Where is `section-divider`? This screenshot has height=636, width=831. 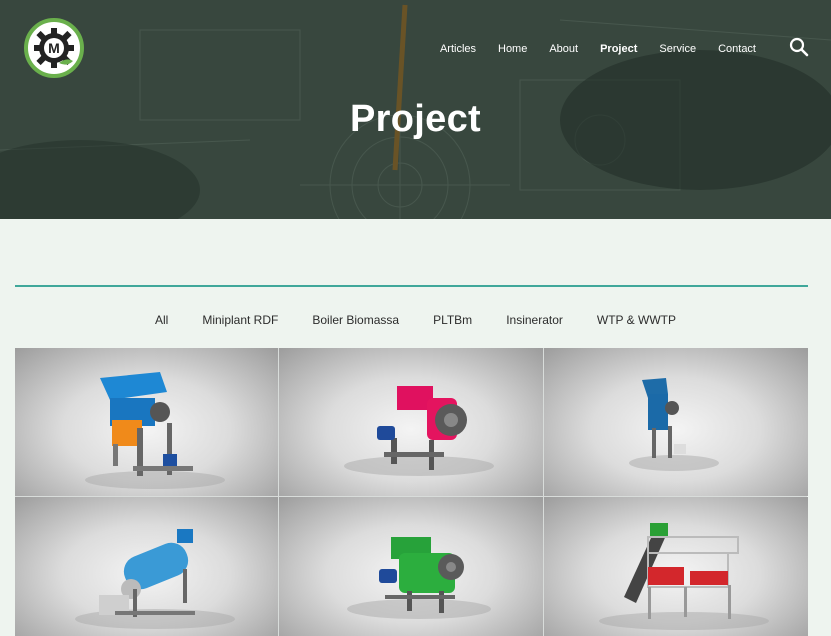 section-divider is located at coordinates (411, 286).